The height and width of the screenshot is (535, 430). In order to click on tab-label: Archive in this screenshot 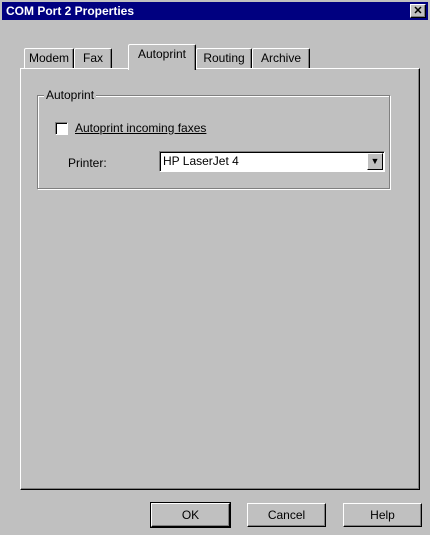, I will do `click(280, 58)`.